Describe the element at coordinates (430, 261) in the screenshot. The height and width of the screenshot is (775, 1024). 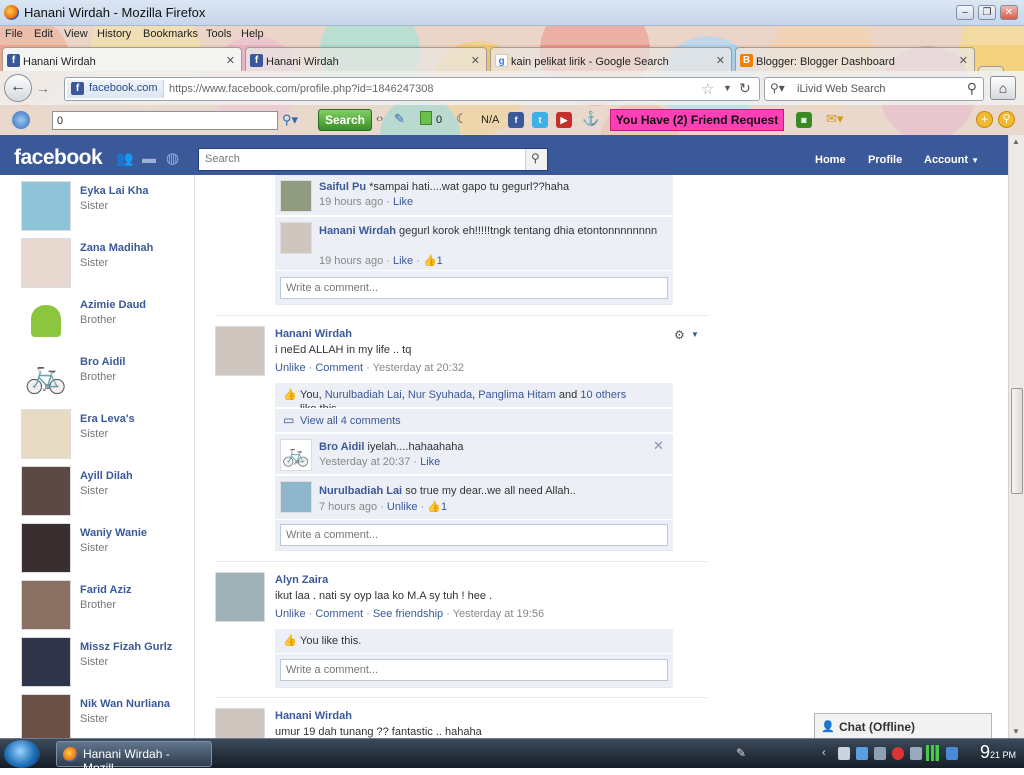
I see `thumbs-up-icon: 👍` at that location.